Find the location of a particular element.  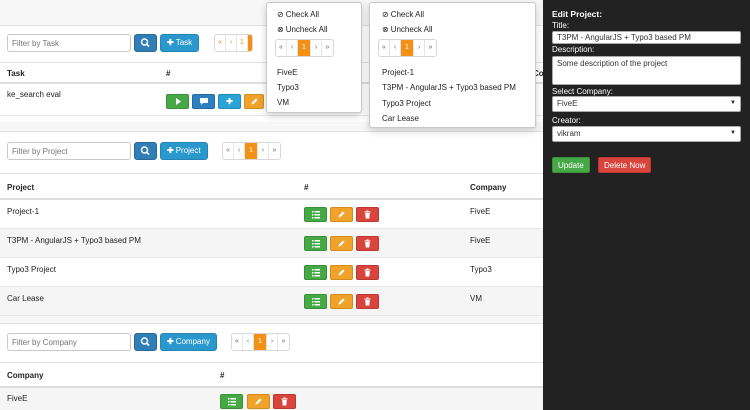

list-icon is located at coordinates (315, 302).